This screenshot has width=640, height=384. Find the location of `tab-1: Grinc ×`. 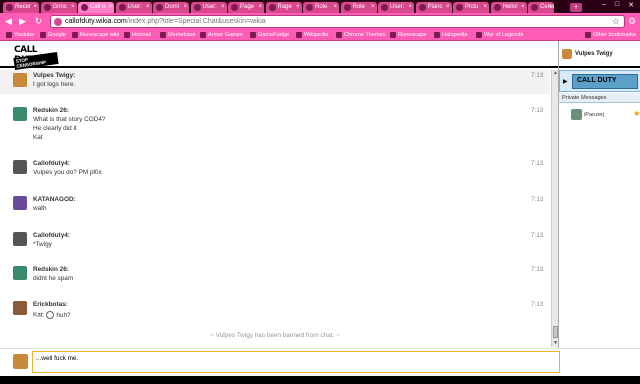

tab-1: Grinc × is located at coordinates (58, 7).